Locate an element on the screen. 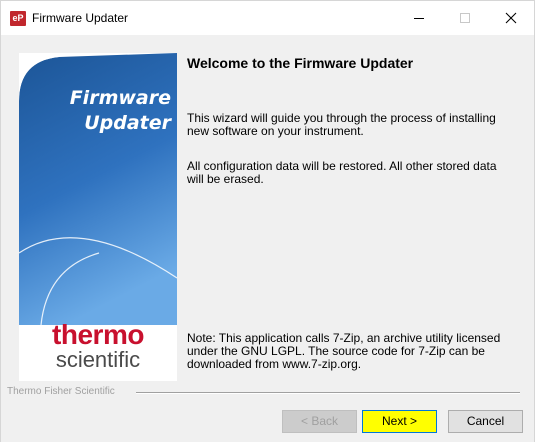  footer-separator is located at coordinates (328, 393).